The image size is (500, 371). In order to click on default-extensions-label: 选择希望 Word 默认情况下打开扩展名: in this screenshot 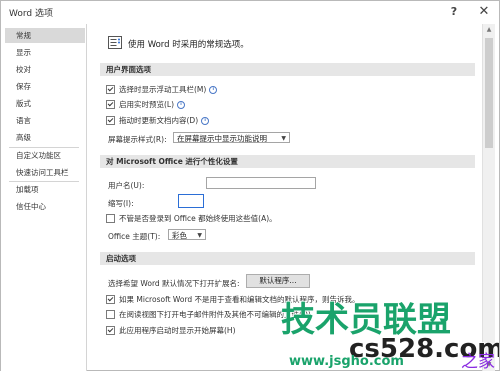, I will do `click(174, 283)`.